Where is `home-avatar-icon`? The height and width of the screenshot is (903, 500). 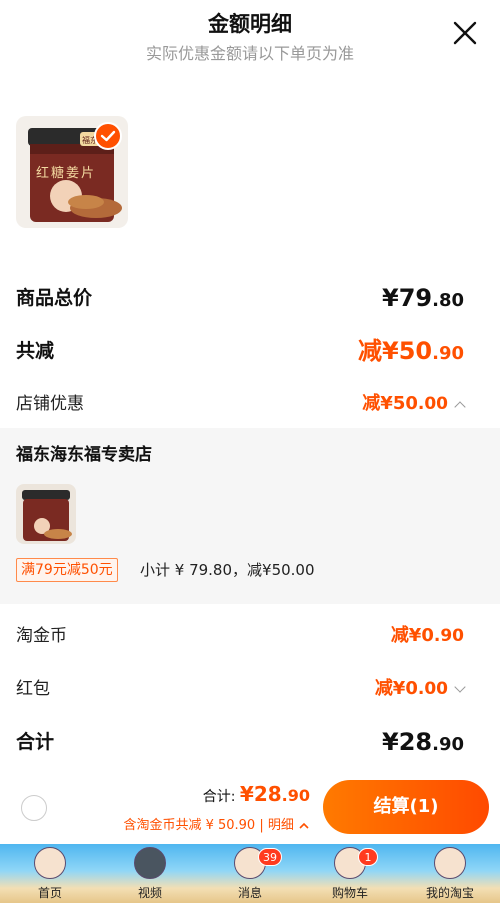
home-avatar-icon is located at coordinates (50, 863).